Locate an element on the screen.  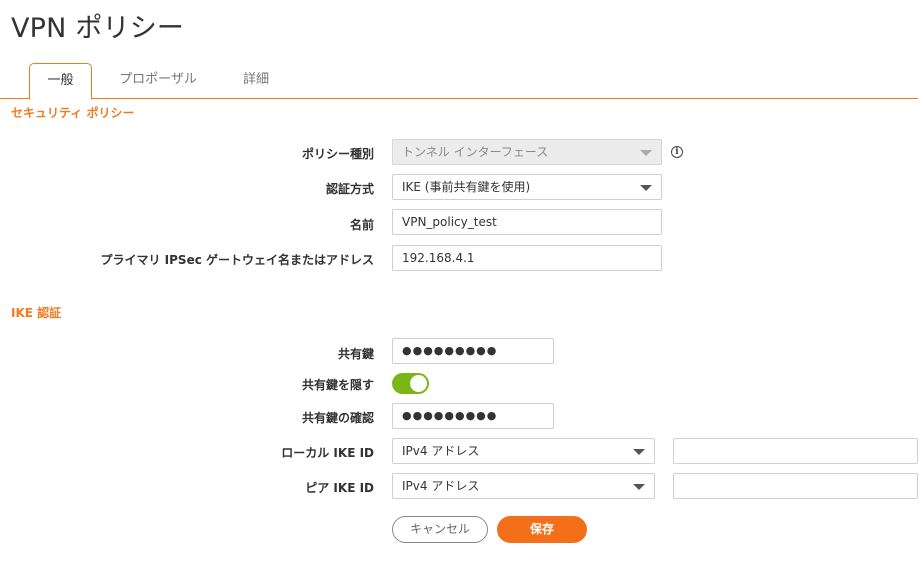
tab-advanced: 詳細 is located at coordinates (256, 81).